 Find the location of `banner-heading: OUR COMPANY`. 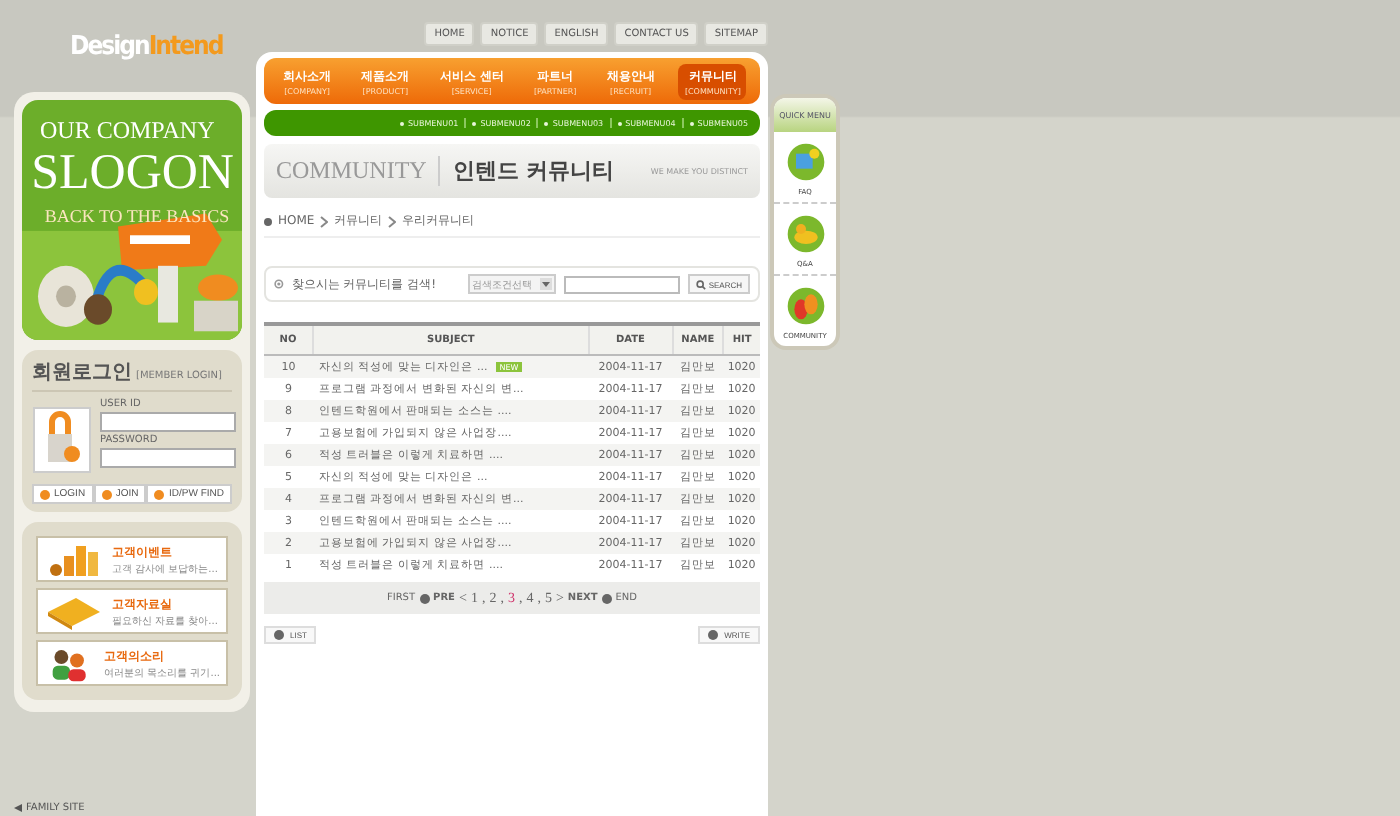

banner-heading: OUR COMPANY is located at coordinates (127, 131).